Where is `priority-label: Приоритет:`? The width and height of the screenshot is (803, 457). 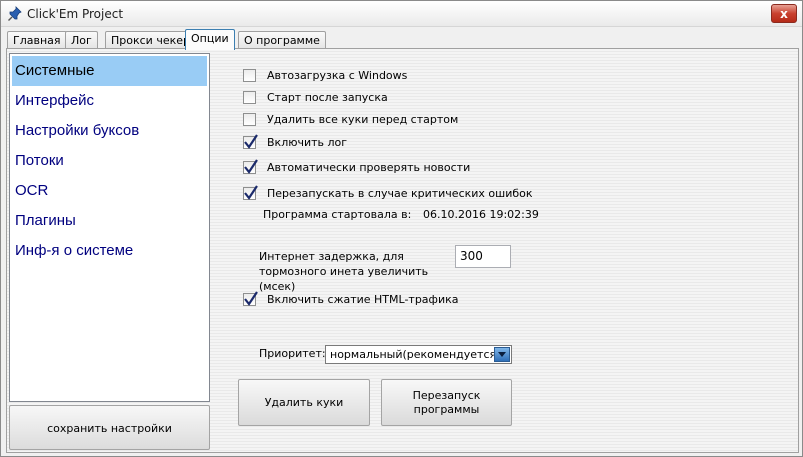
priority-label: Приоритет: is located at coordinates (292, 353).